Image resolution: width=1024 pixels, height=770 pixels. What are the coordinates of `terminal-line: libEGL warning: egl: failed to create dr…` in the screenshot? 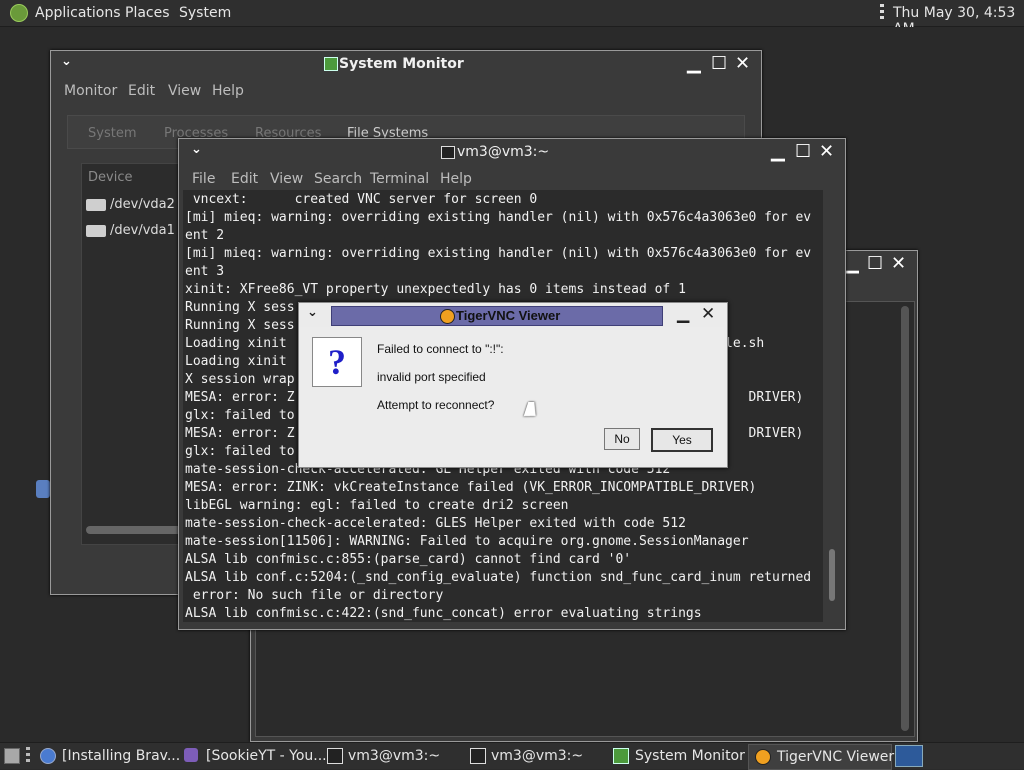 It's located at (377, 505).